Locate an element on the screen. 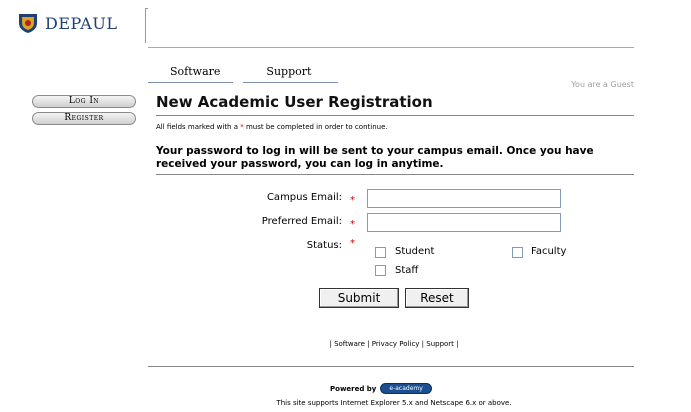  student-checkbox is located at coordinates (380, 252).